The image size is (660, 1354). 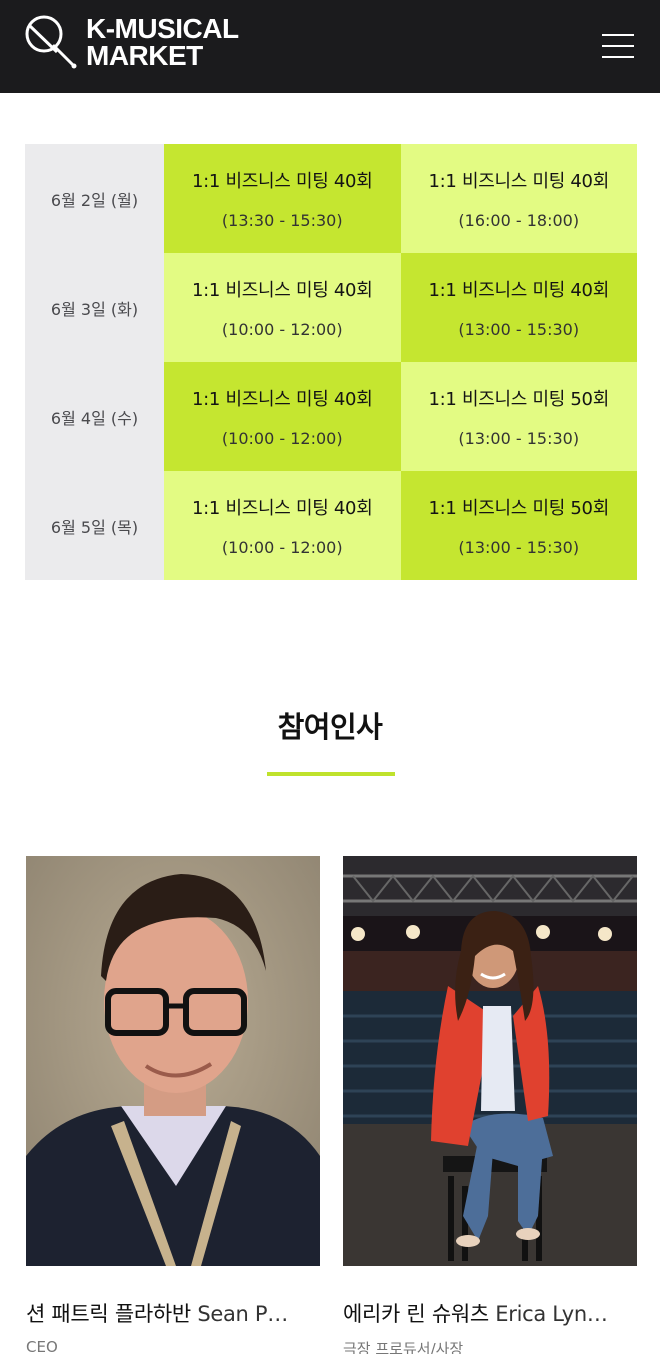 What do you see at coordinates (144, 55) in the screenshot?
I see `logo-line-2: MARKET` at bounding box center [144, 55].